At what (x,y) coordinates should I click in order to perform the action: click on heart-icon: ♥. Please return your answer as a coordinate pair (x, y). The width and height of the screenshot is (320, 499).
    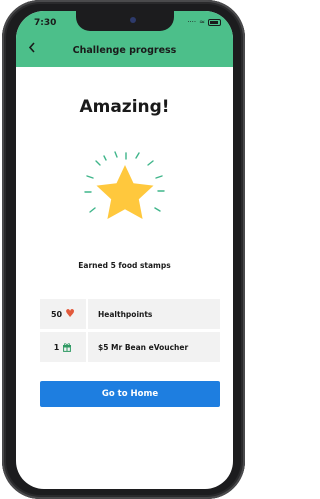
    Looking at the image, I should click on (70, 313).